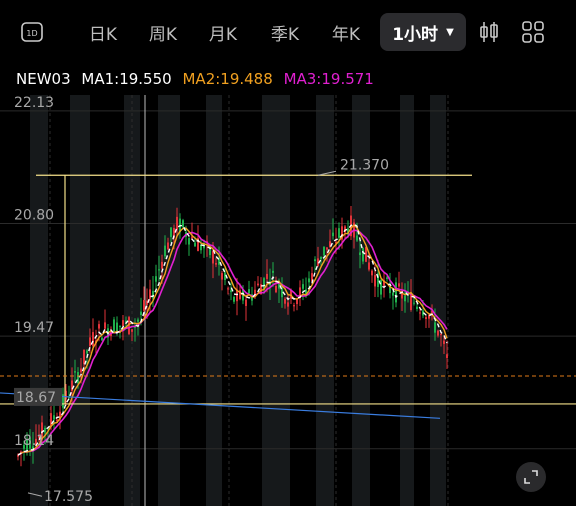  Describe the element at coordinates (34, 103) in the screenshot. I see `y-axis-label: 22.13` at that location.